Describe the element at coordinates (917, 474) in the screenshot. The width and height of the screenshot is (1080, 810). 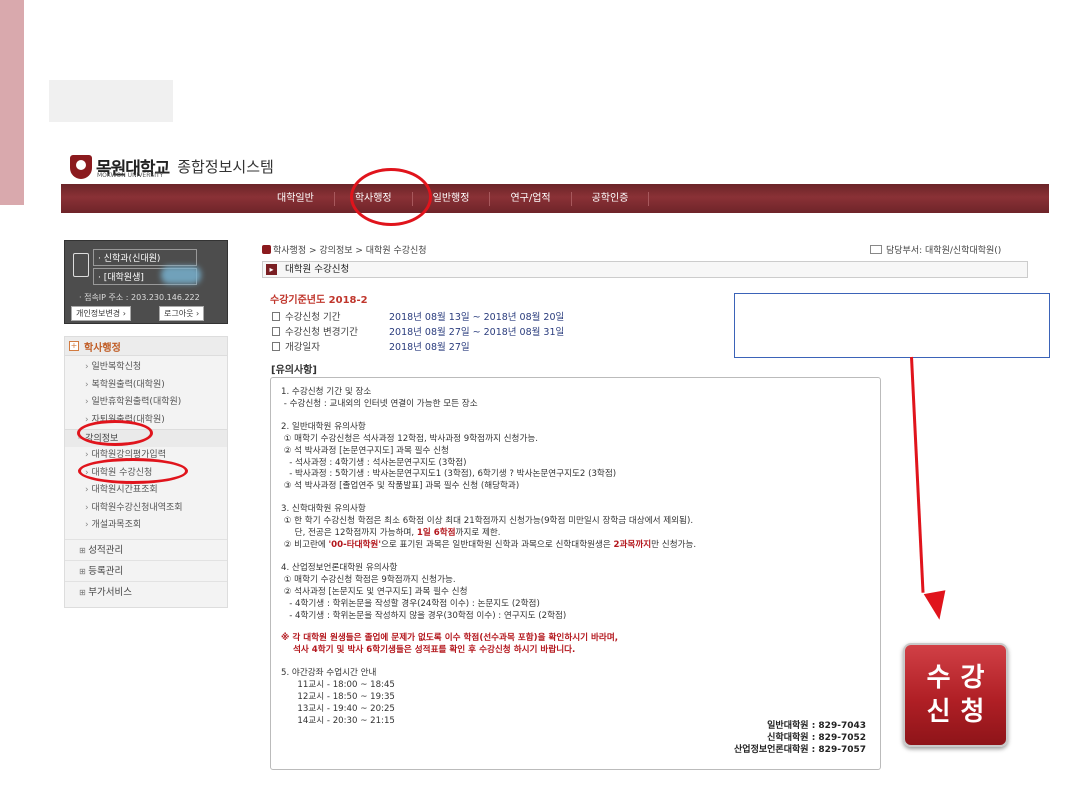
I see `annotation-arrow-line` at that location.